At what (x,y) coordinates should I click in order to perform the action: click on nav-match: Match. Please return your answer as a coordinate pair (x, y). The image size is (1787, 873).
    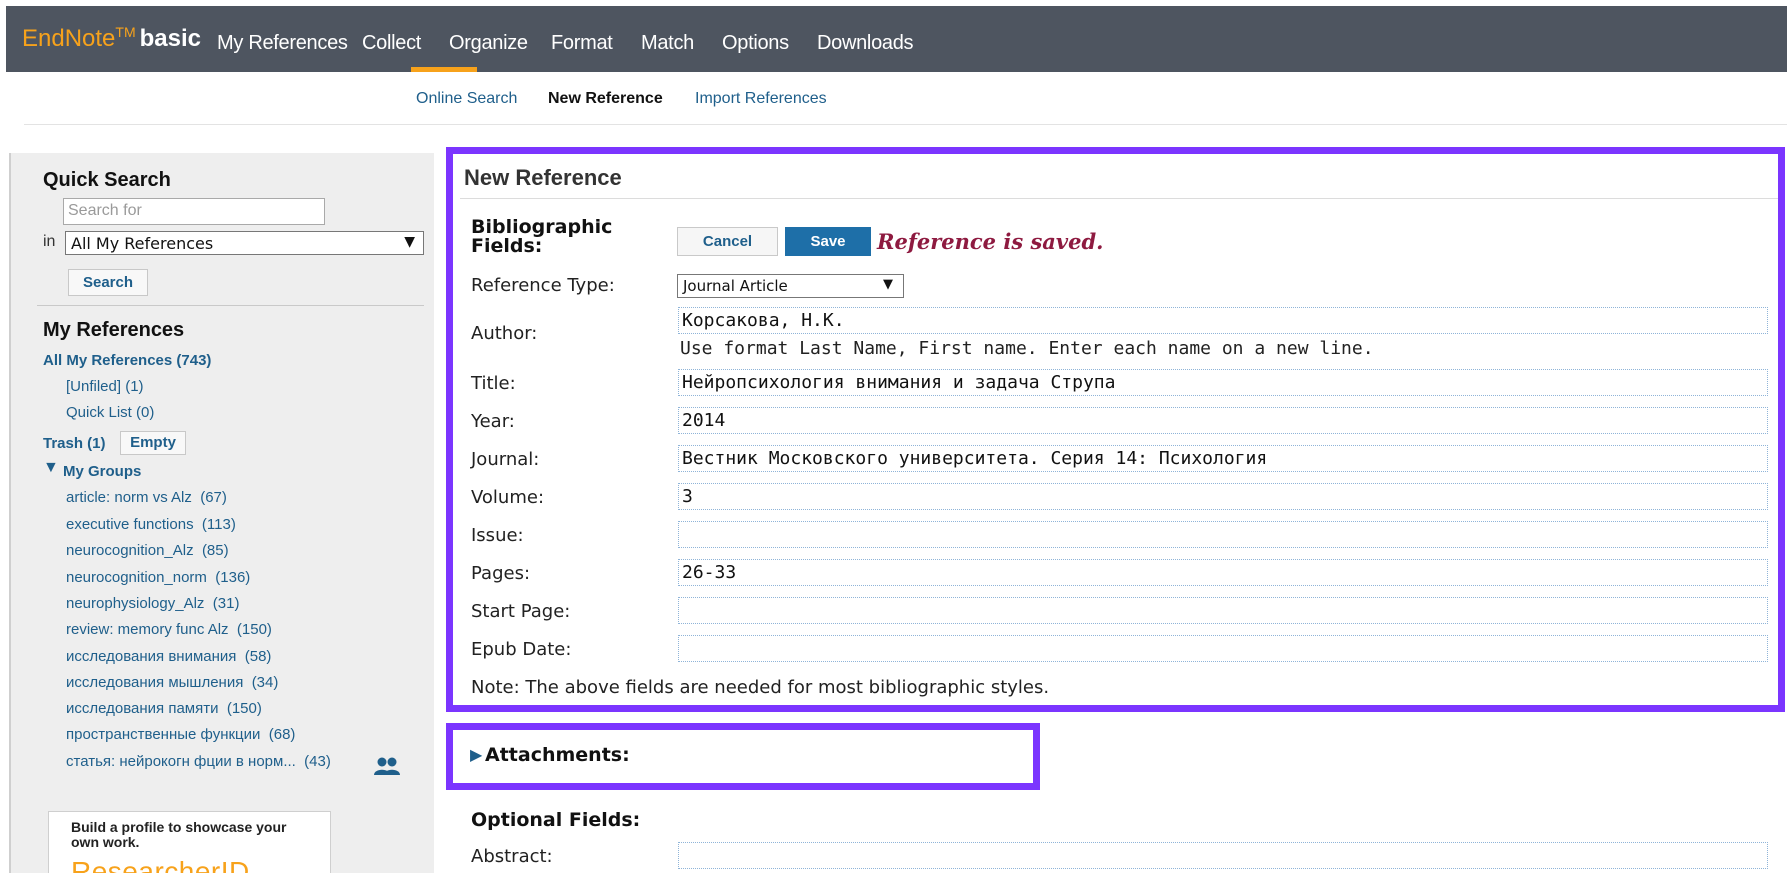
    Looking at the image, I should click on (667, 43).